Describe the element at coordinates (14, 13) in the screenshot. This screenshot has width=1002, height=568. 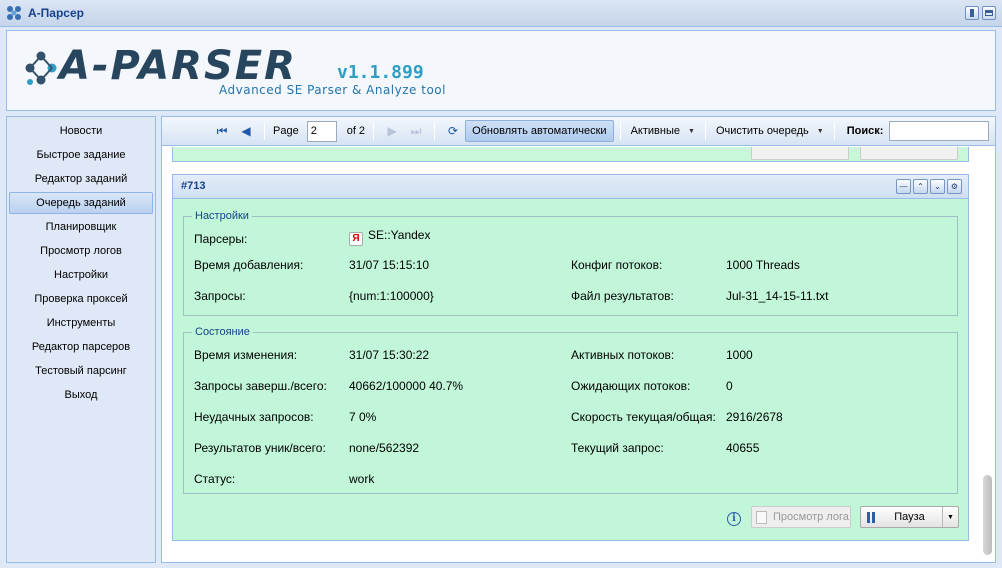
I see `app-icon` at that location.